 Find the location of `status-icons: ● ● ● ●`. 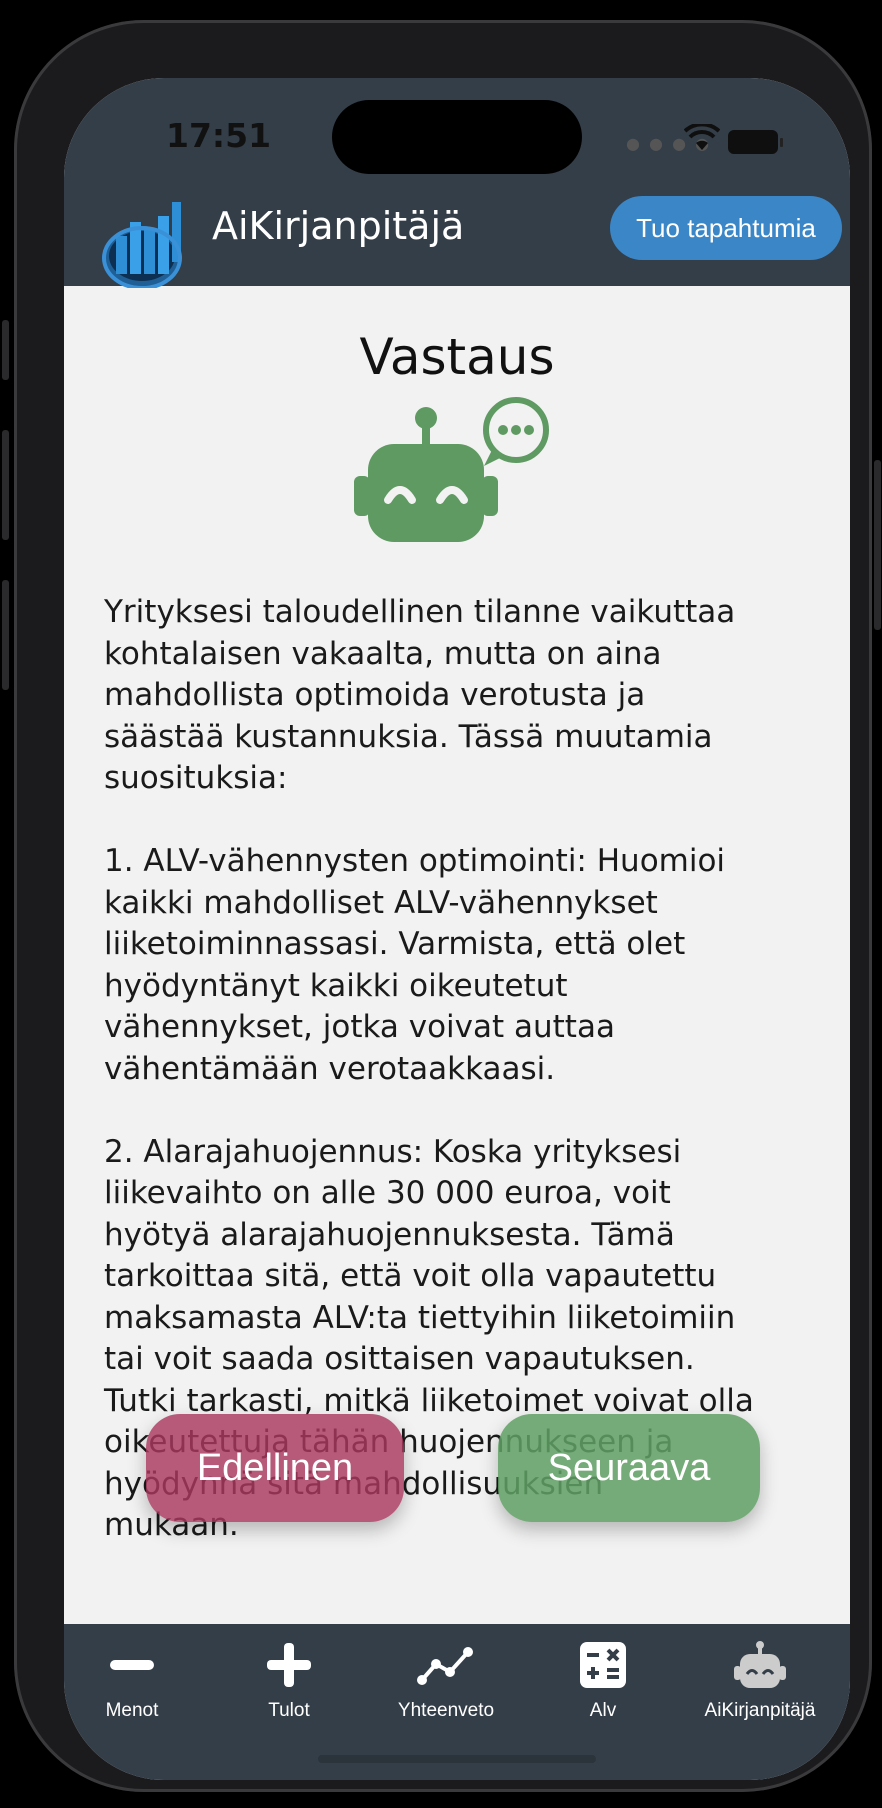

status-icons: ● ● ● ● is located at coordinates (706, 139).